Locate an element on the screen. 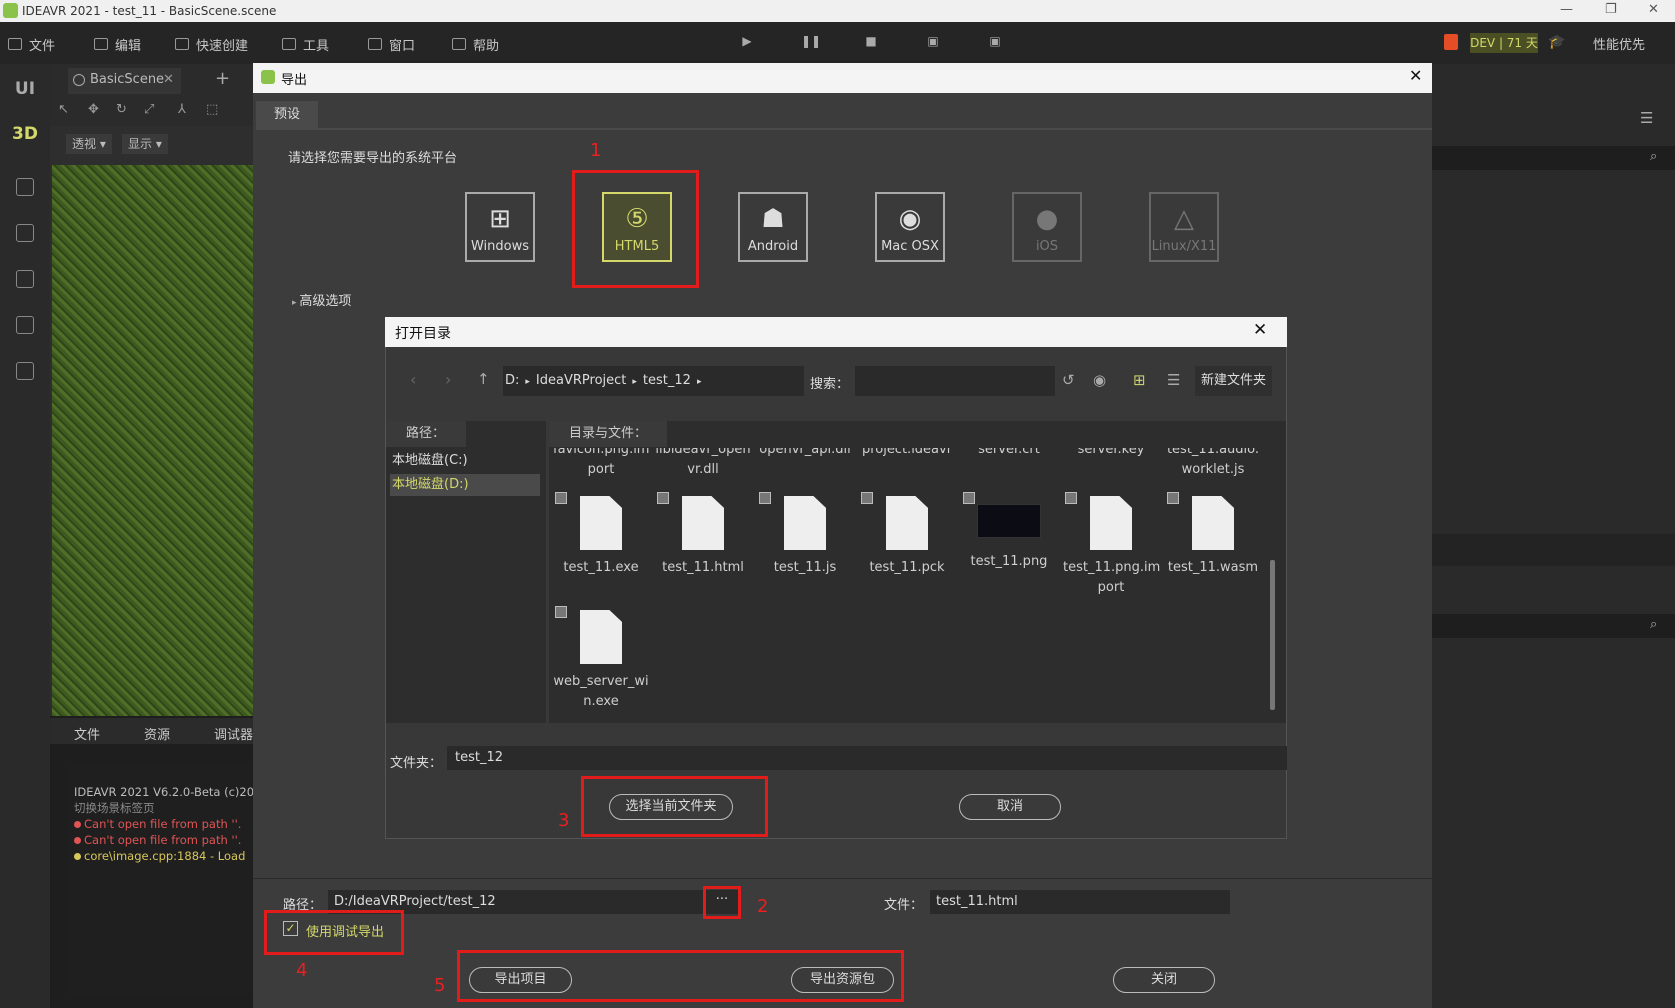 Image resolution: width=1675 pixels, height=1008 pixels. file-item: test_11.html is located at coordinates (703, 534).